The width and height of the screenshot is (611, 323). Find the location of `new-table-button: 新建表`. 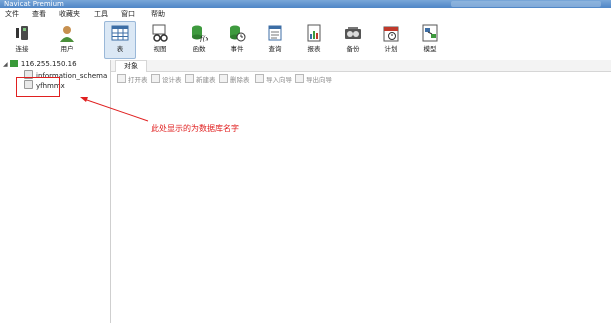

new-table-button: 新建表 is located at coordinates (200, 80).